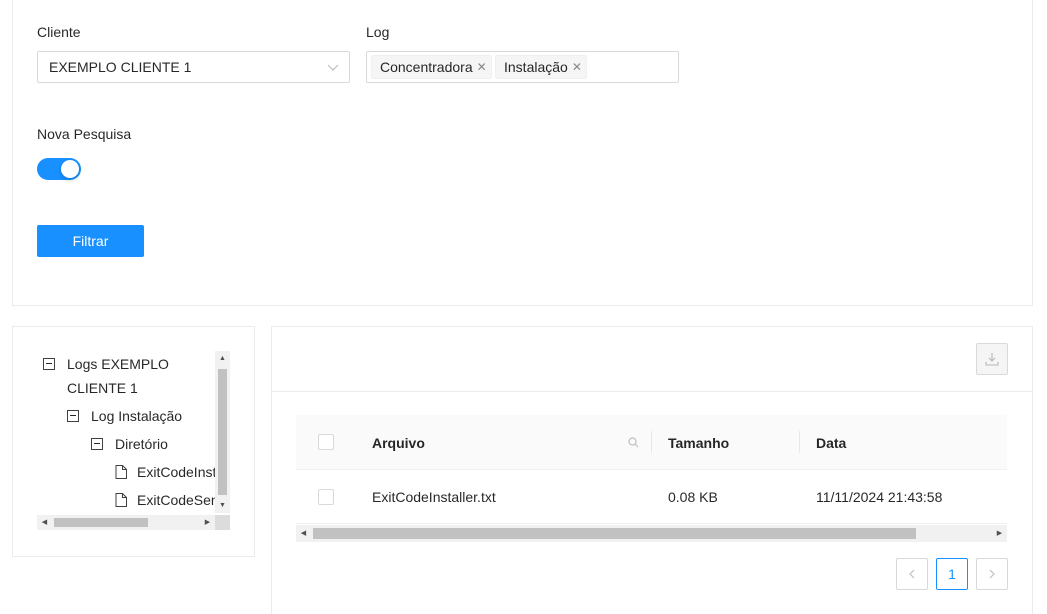 This screenshot has height=614, width=1047. What do you see at coordinates (333, 67) in the screenshot?
I see `chevron-down-icon` at bounding box center [333, 67].